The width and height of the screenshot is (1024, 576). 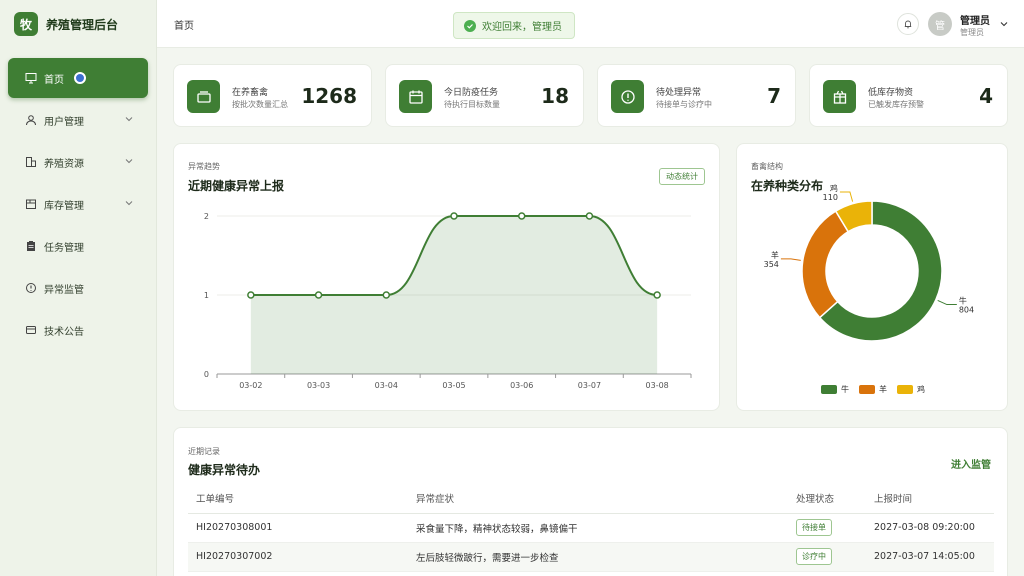 I want to click on monitor-icon, so click(x=31, y=78).